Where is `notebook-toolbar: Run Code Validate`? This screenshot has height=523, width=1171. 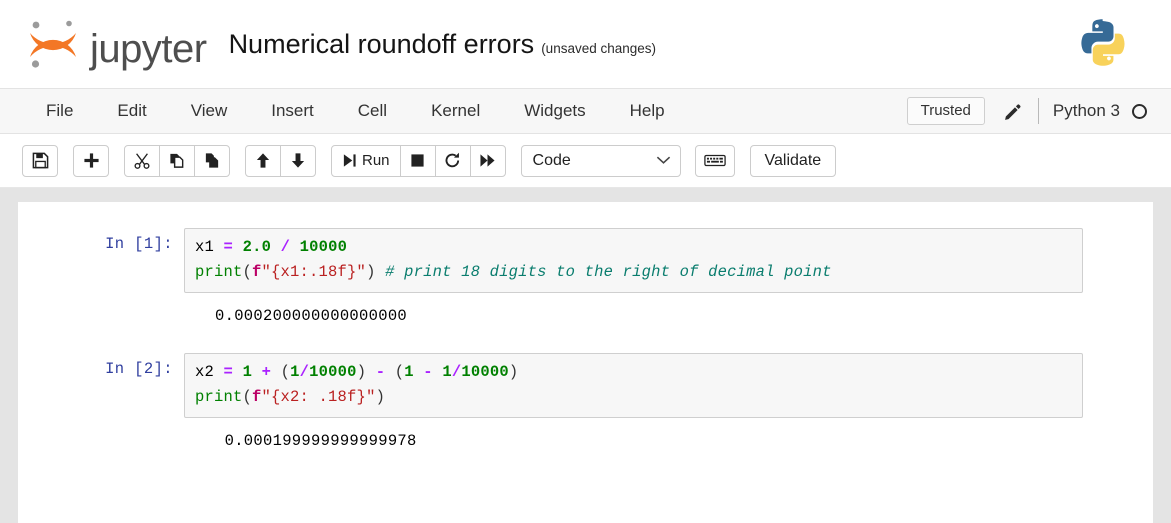 notebook-toolbar: Run Code Validate is located at coordinates (585, 161).